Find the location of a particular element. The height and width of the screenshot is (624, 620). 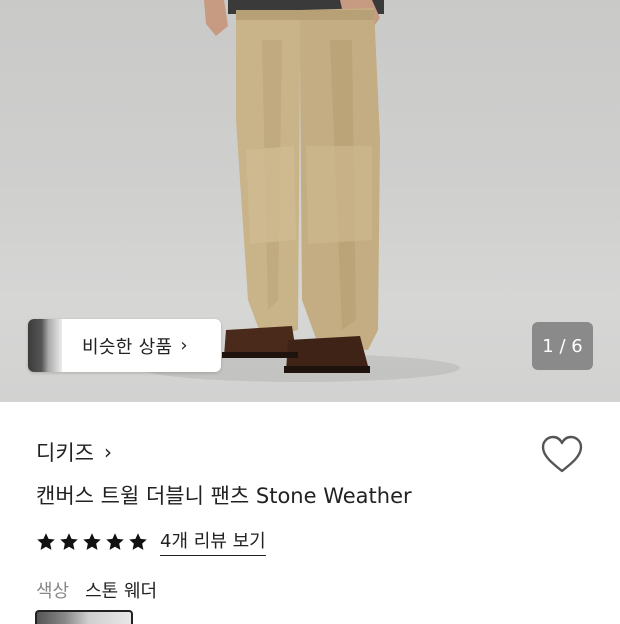

brand-link: 디키즈 › is located at coordinates (74, 452).